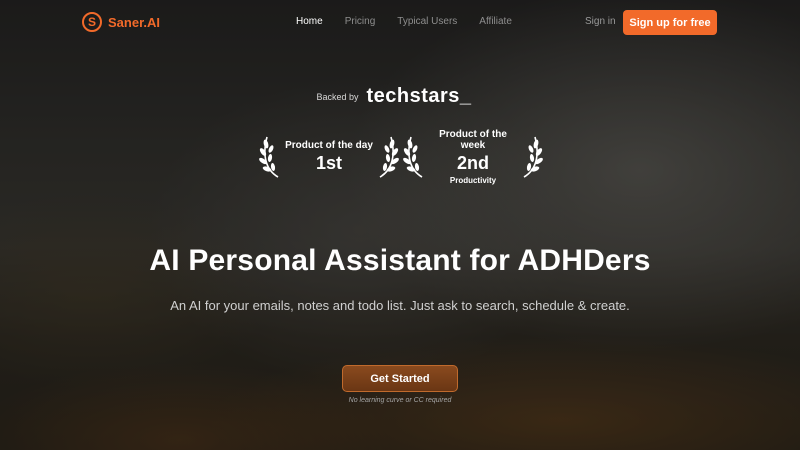 This screenshot has width=800, height=450. What do you see at coordinates (400, 400) in the screenshot?
I see `cta-note: No learning curve or CC required` at bounding box center [400, 400].